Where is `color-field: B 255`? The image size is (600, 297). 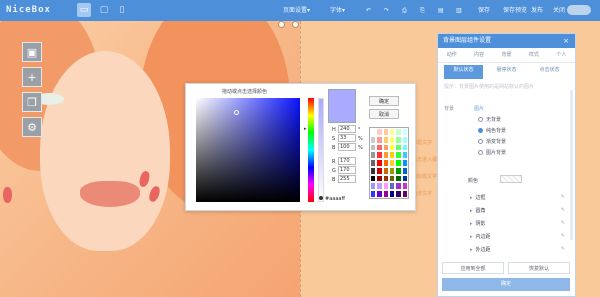
color-field: B 255 is located at coordinates (347, 179).